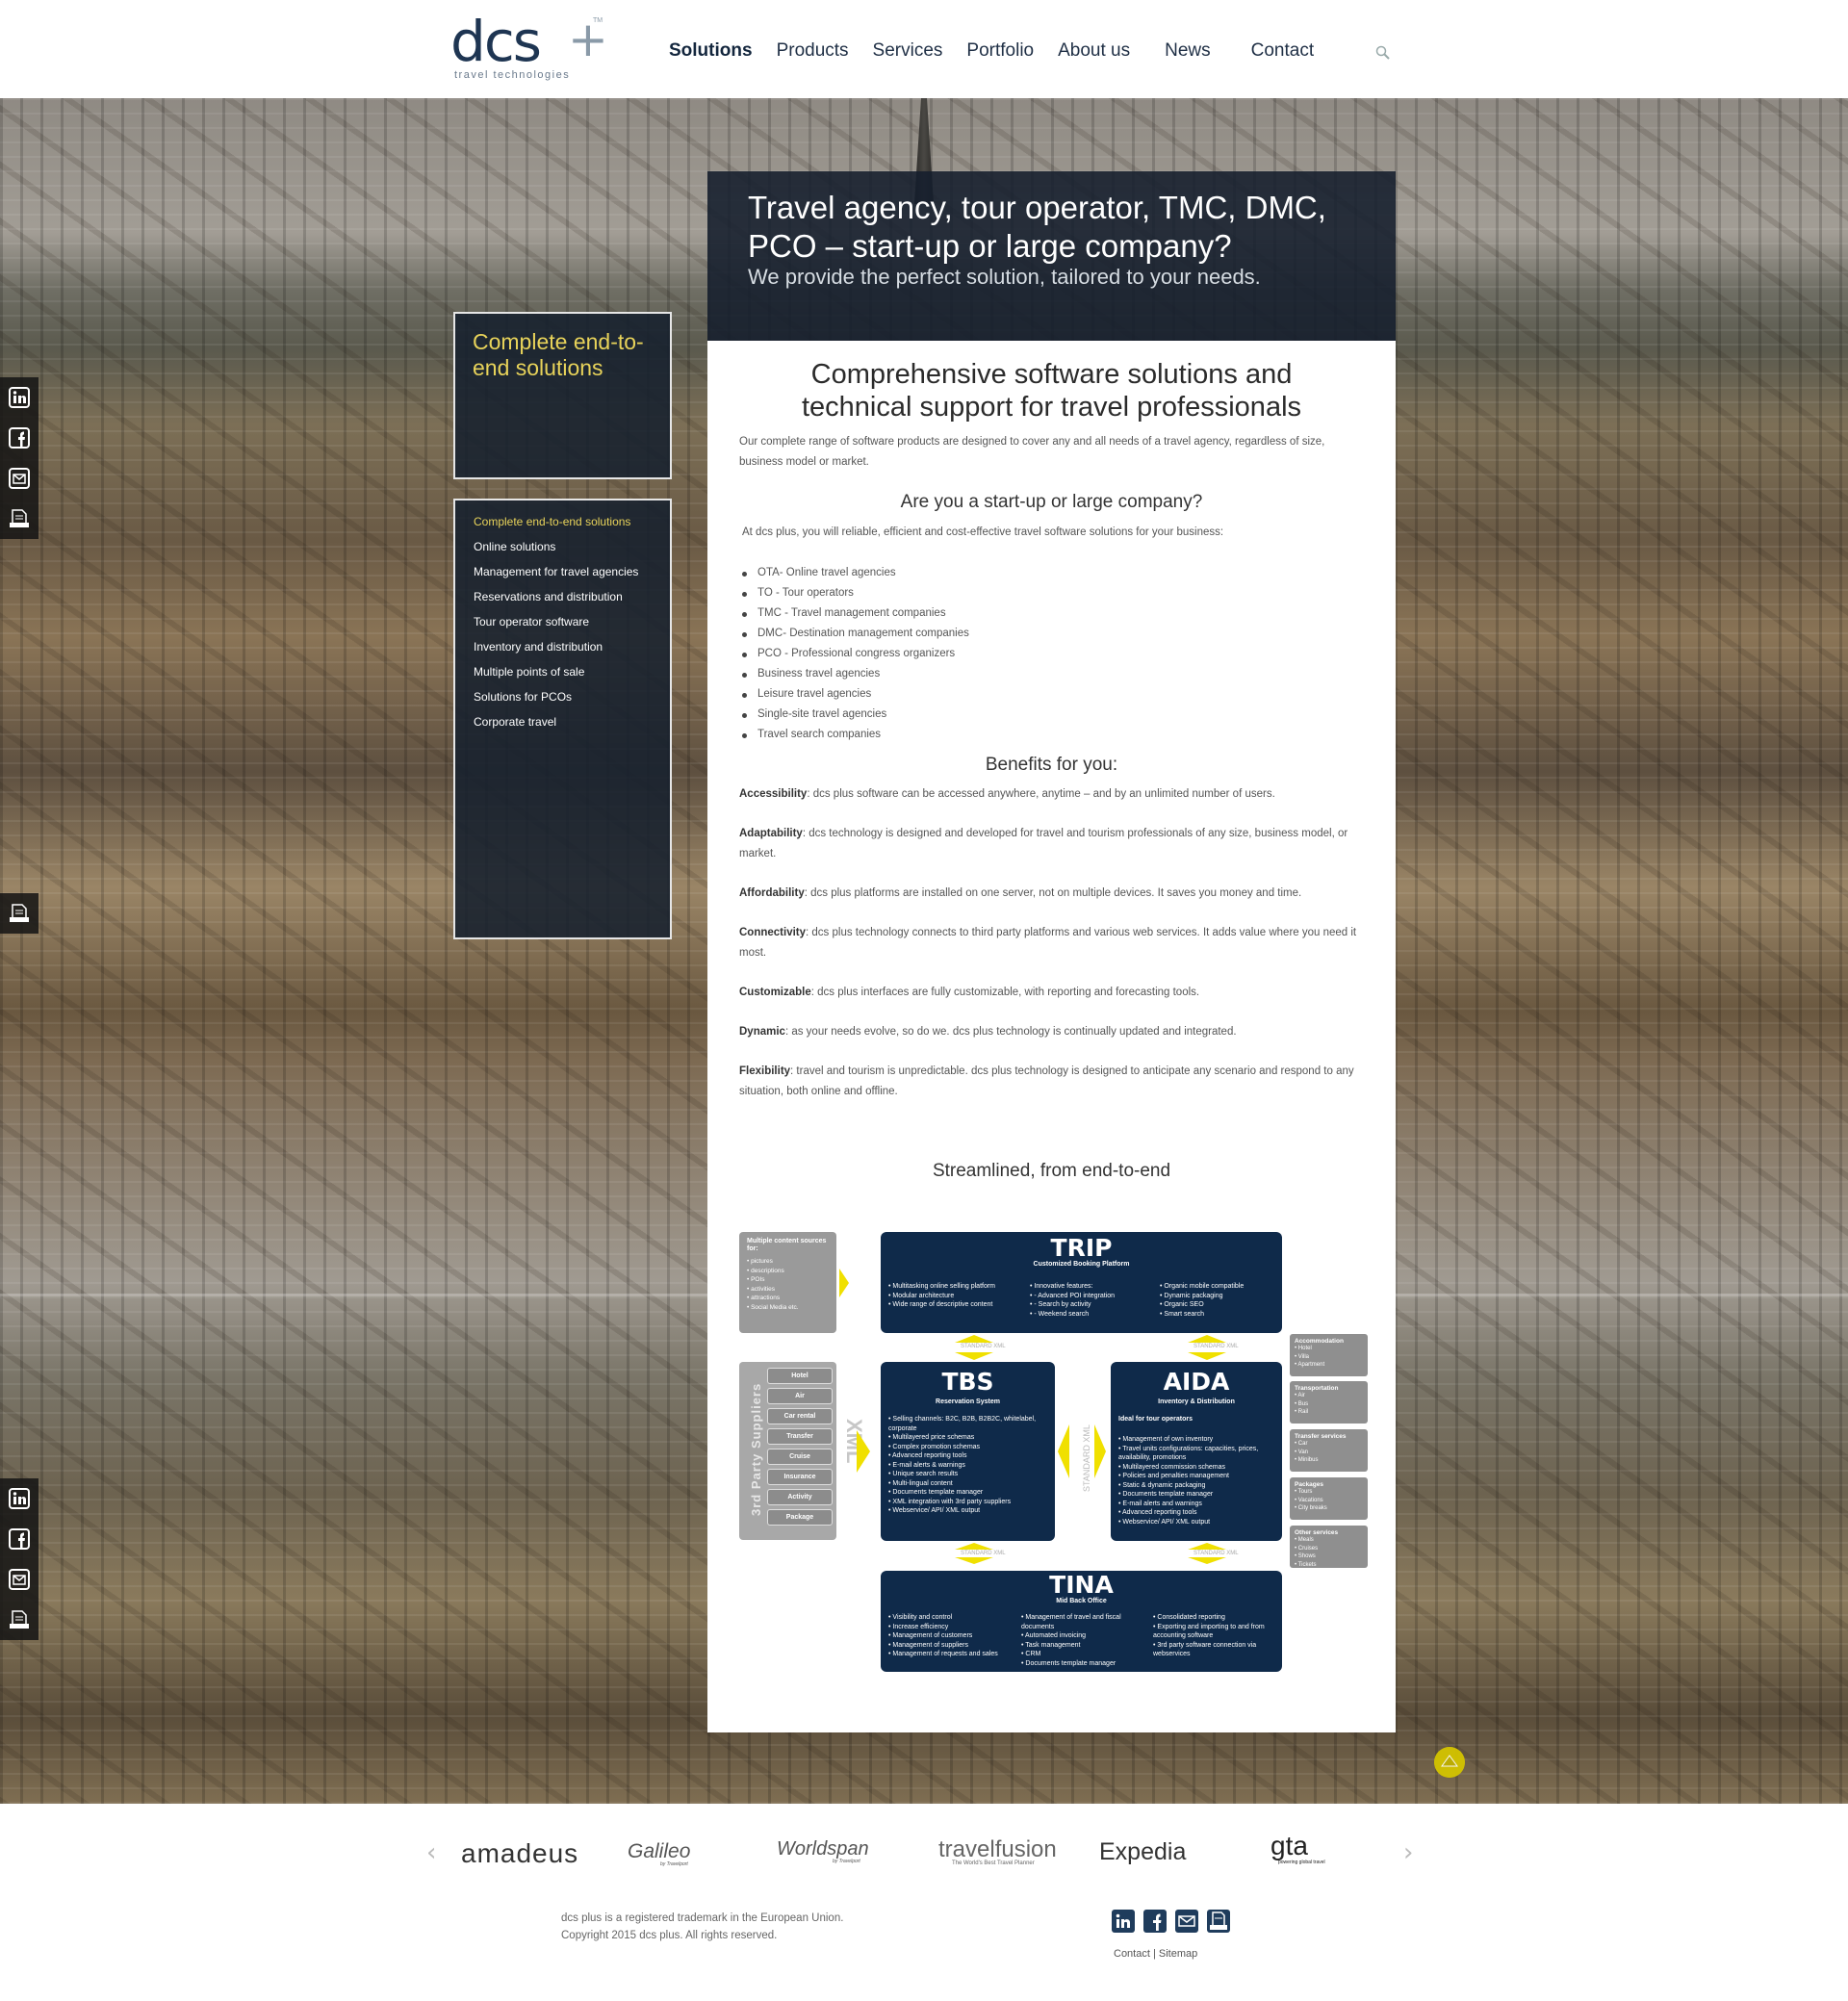 Image resolution: width=1848 pixels, height=2001 pixels. What do you see at coordinates (572, 597) in the screenshot?
I see `sidebar-item-reservations: Reservations and distribution` at bounding box center [572, 597].